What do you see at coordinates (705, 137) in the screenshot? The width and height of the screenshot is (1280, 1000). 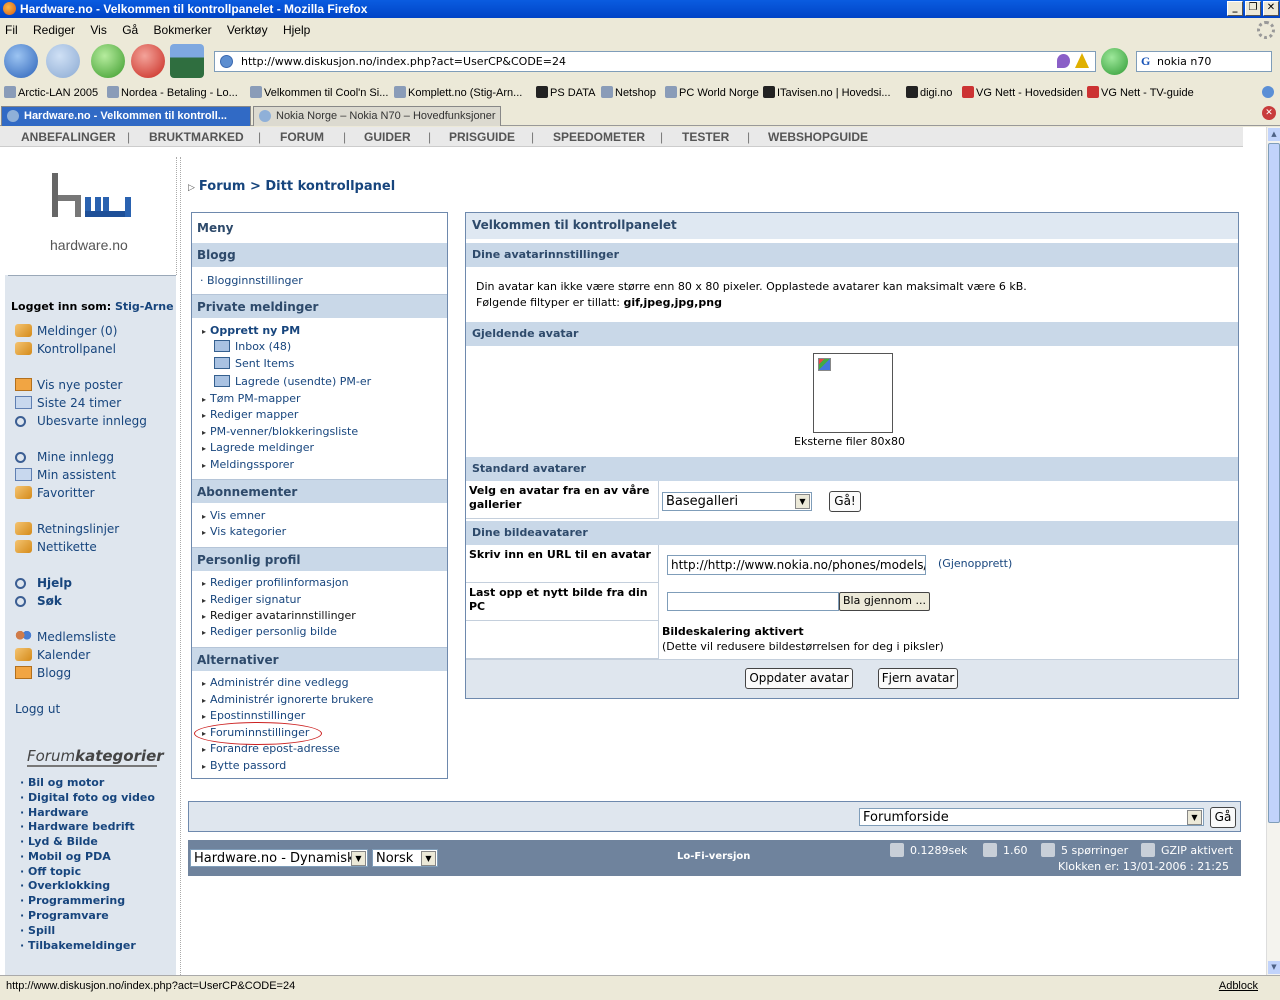 I see `nav-tester: TESTER` at bounding box center [705, 137].